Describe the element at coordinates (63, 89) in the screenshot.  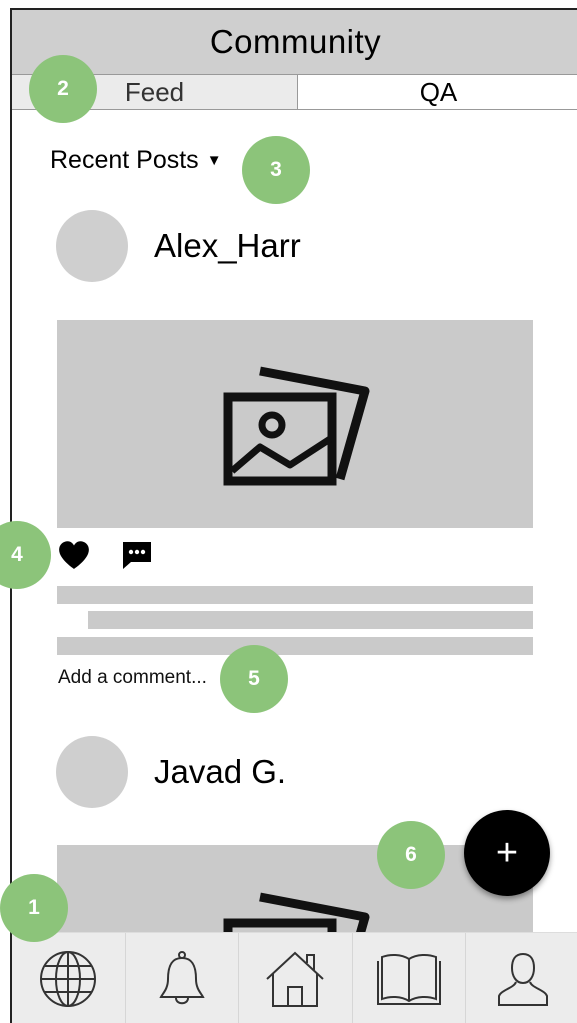
I see `annotation-marker-2: 2` at that location.